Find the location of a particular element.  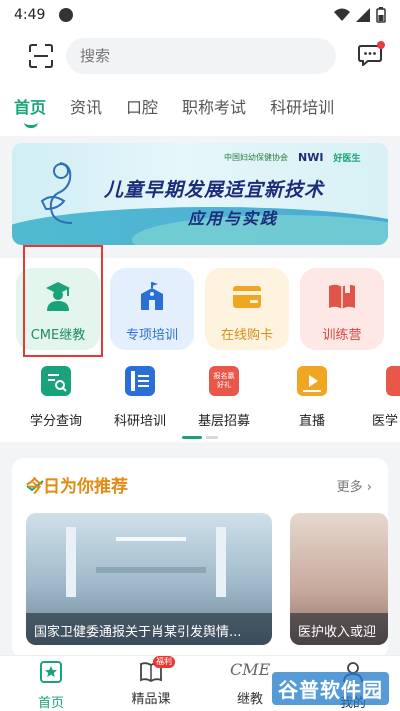

search-row is located at coordinates (200, 56).